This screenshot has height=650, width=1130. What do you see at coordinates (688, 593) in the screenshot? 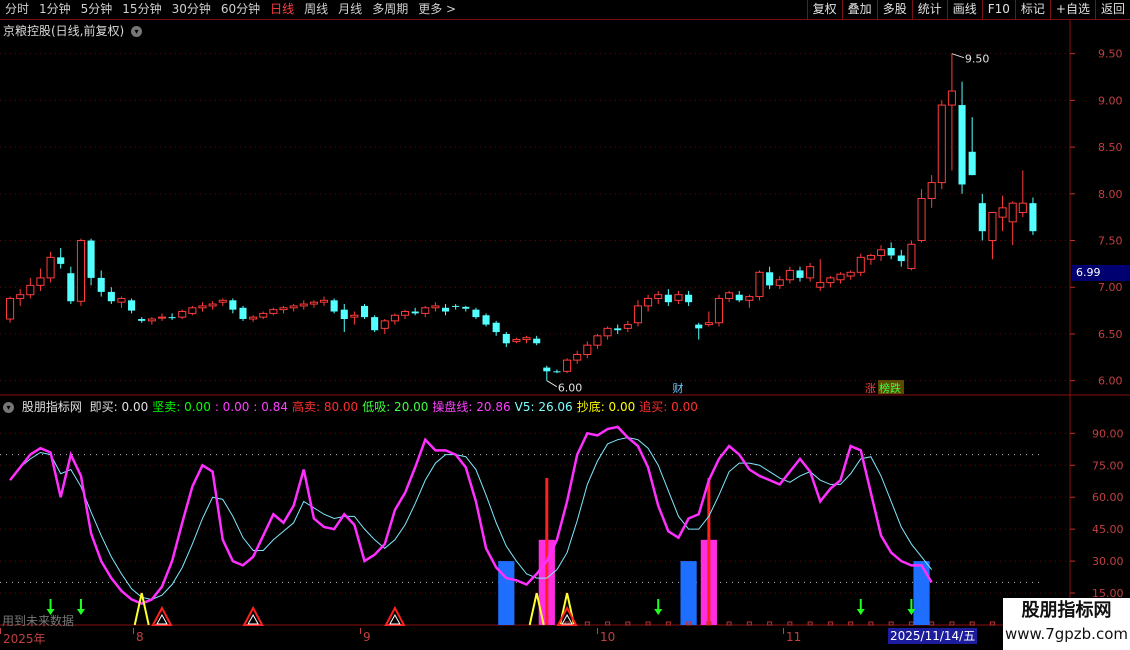
I see `blue-bar` at bounding box center [688, 593].